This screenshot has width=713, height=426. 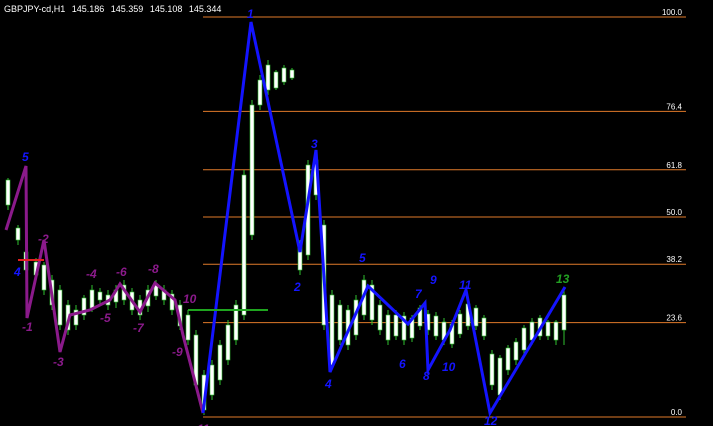 I want to click on wave-label: 8, so click(x=426, y=376).